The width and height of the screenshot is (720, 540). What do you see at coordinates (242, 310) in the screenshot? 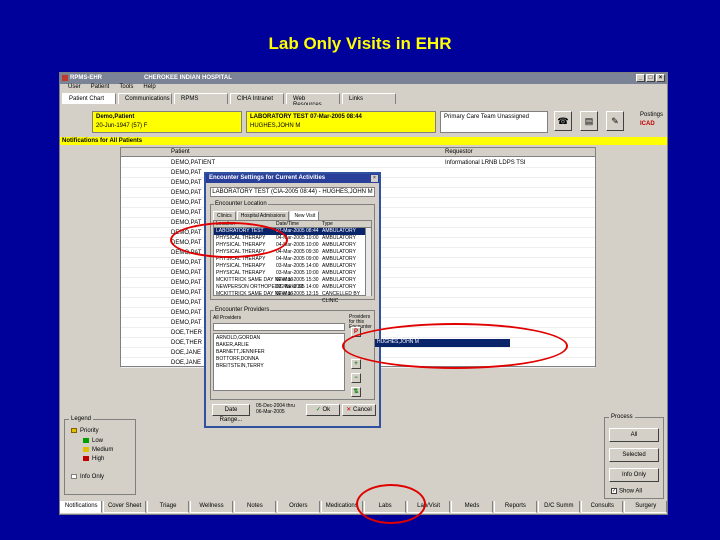
I see `encounter-providers-label: Encounter Providers` at bounding box center [242, 310].